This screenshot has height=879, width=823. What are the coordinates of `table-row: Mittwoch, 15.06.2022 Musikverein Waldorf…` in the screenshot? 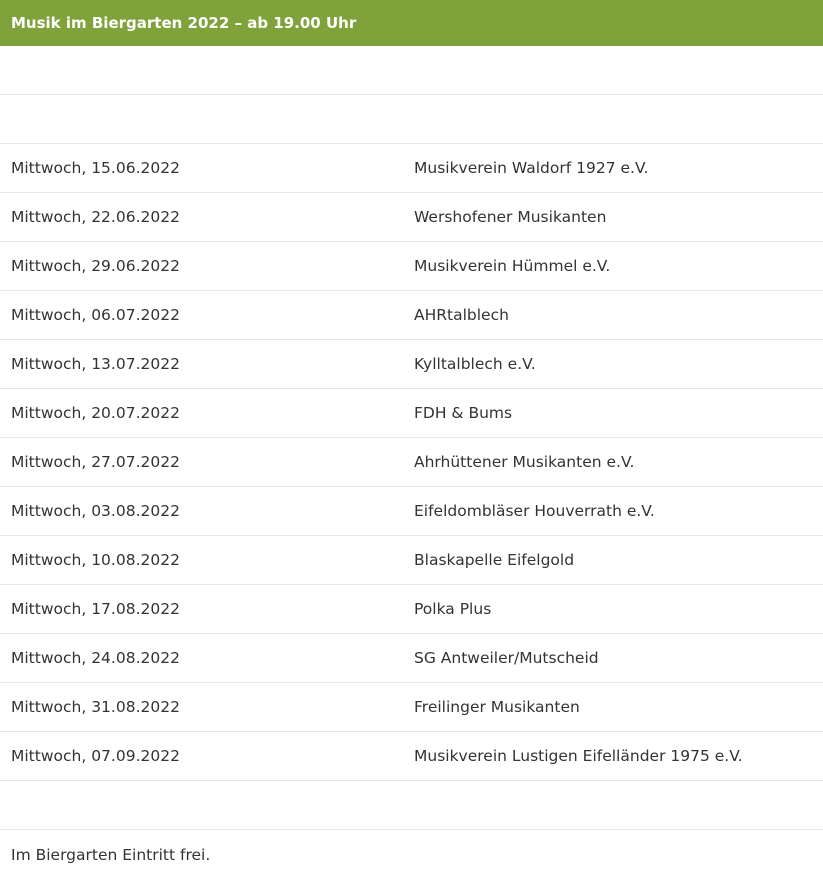 It's located at (411, 168).